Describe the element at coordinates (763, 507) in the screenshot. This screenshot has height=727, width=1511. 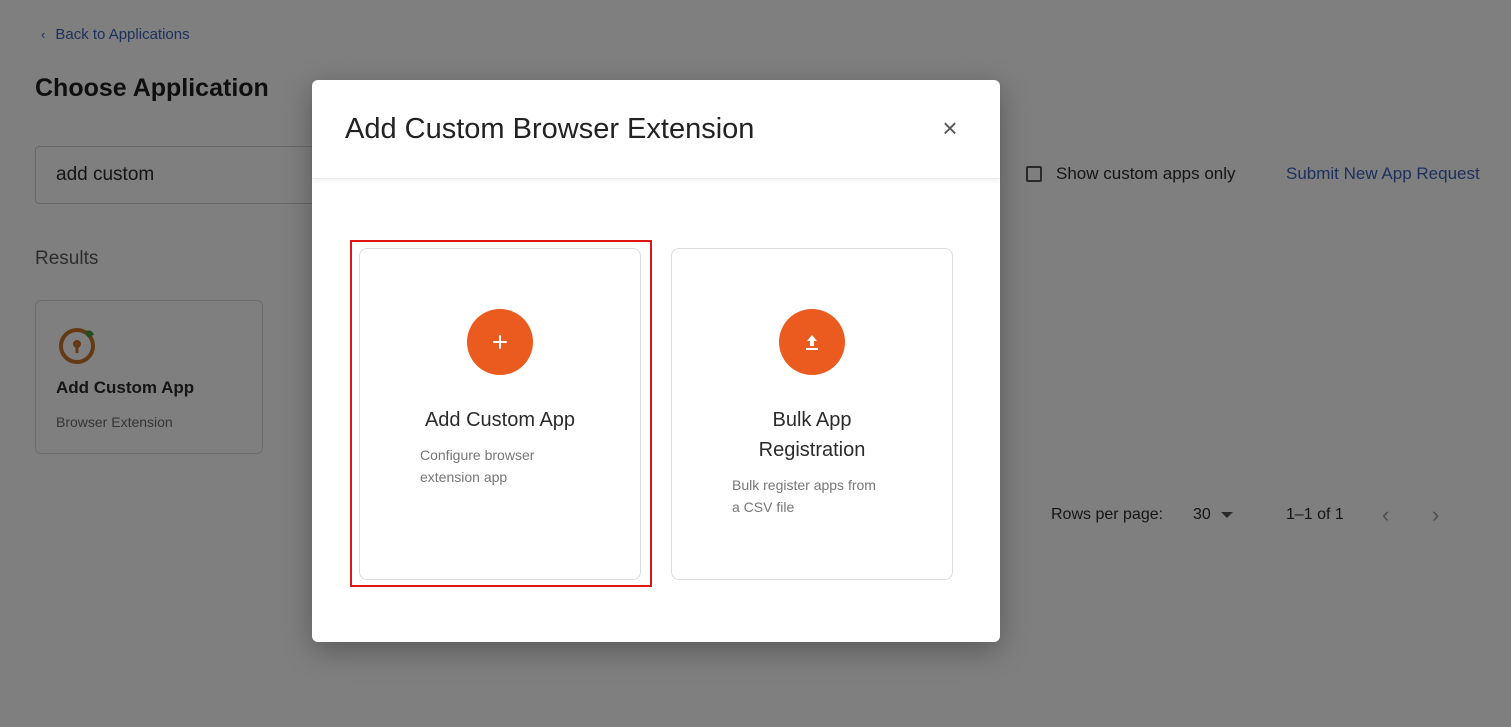
I see `option-description-line: a CSV file` at that location.